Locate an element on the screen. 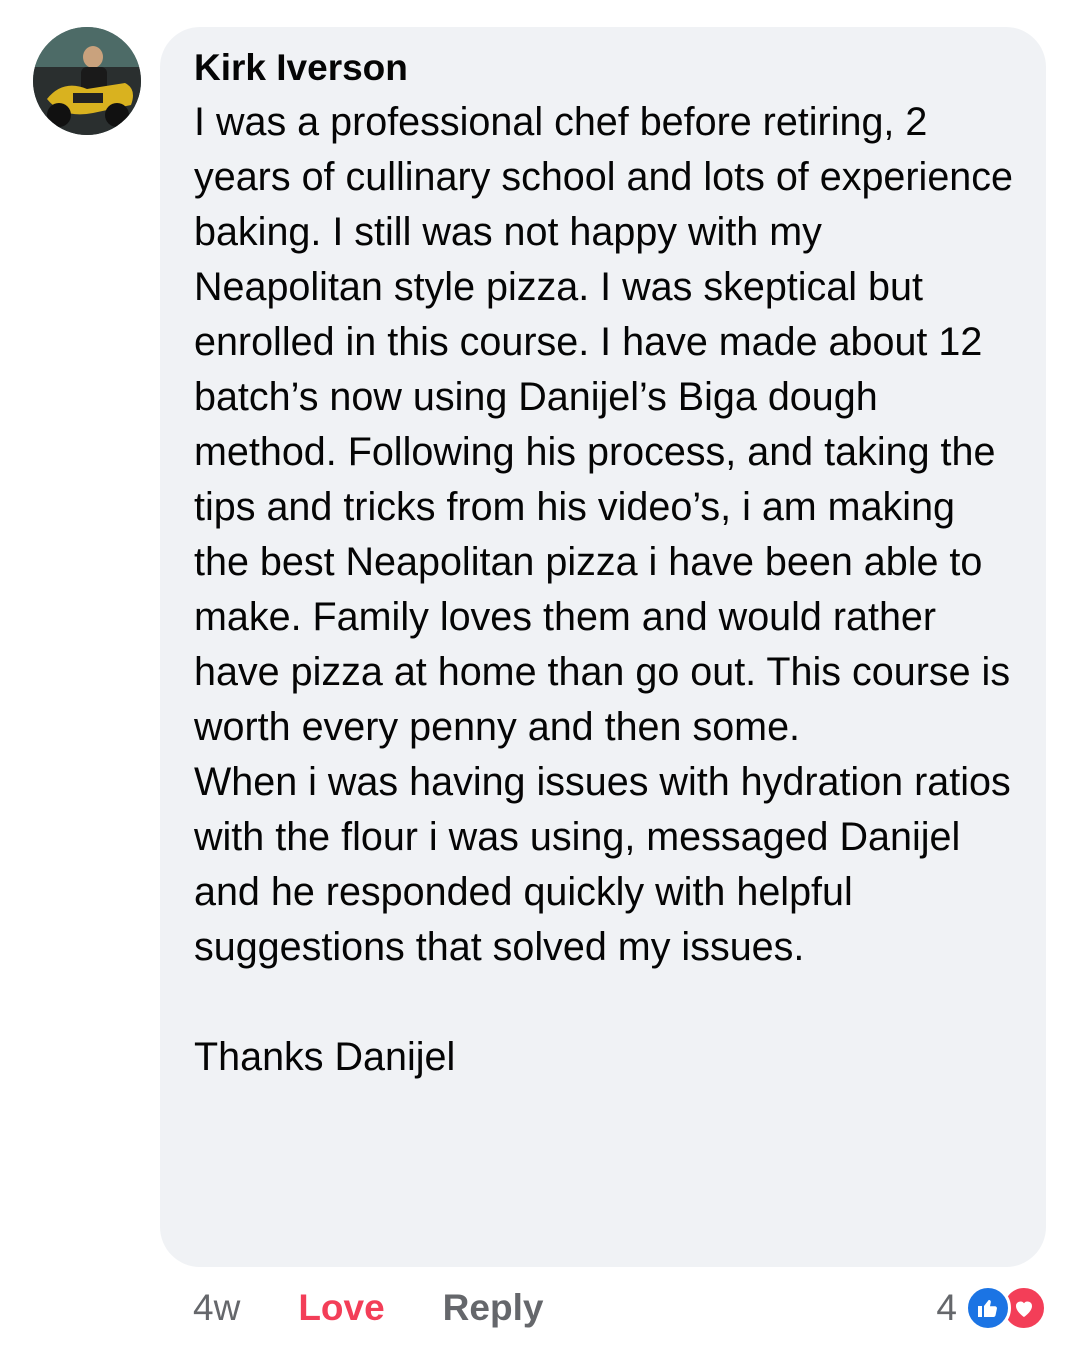 Image resolution: width=1080 pixels, height=1356 pixels. reaction-count: 4 is located at coordinates (946, 1307).